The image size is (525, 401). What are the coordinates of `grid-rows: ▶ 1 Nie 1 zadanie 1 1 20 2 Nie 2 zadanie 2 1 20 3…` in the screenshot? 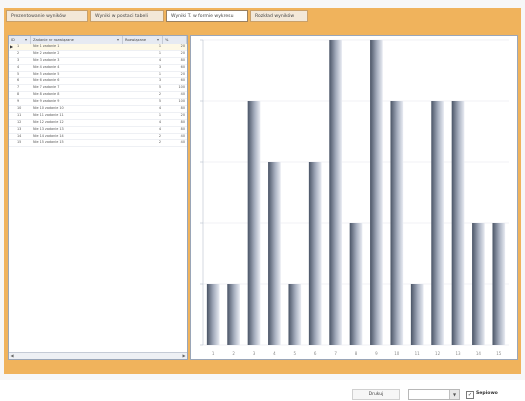 It's located at (98, 96).